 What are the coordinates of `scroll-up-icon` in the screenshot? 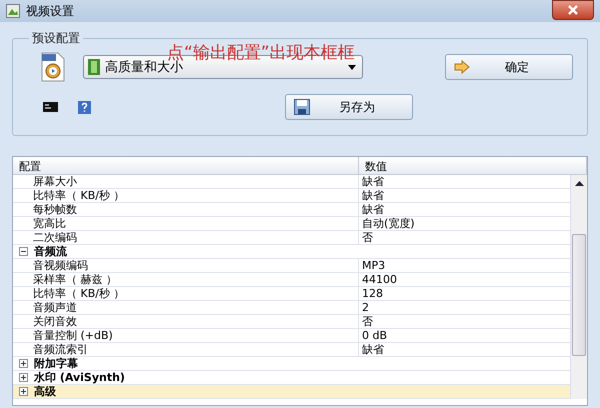 It's located at (579, 183).